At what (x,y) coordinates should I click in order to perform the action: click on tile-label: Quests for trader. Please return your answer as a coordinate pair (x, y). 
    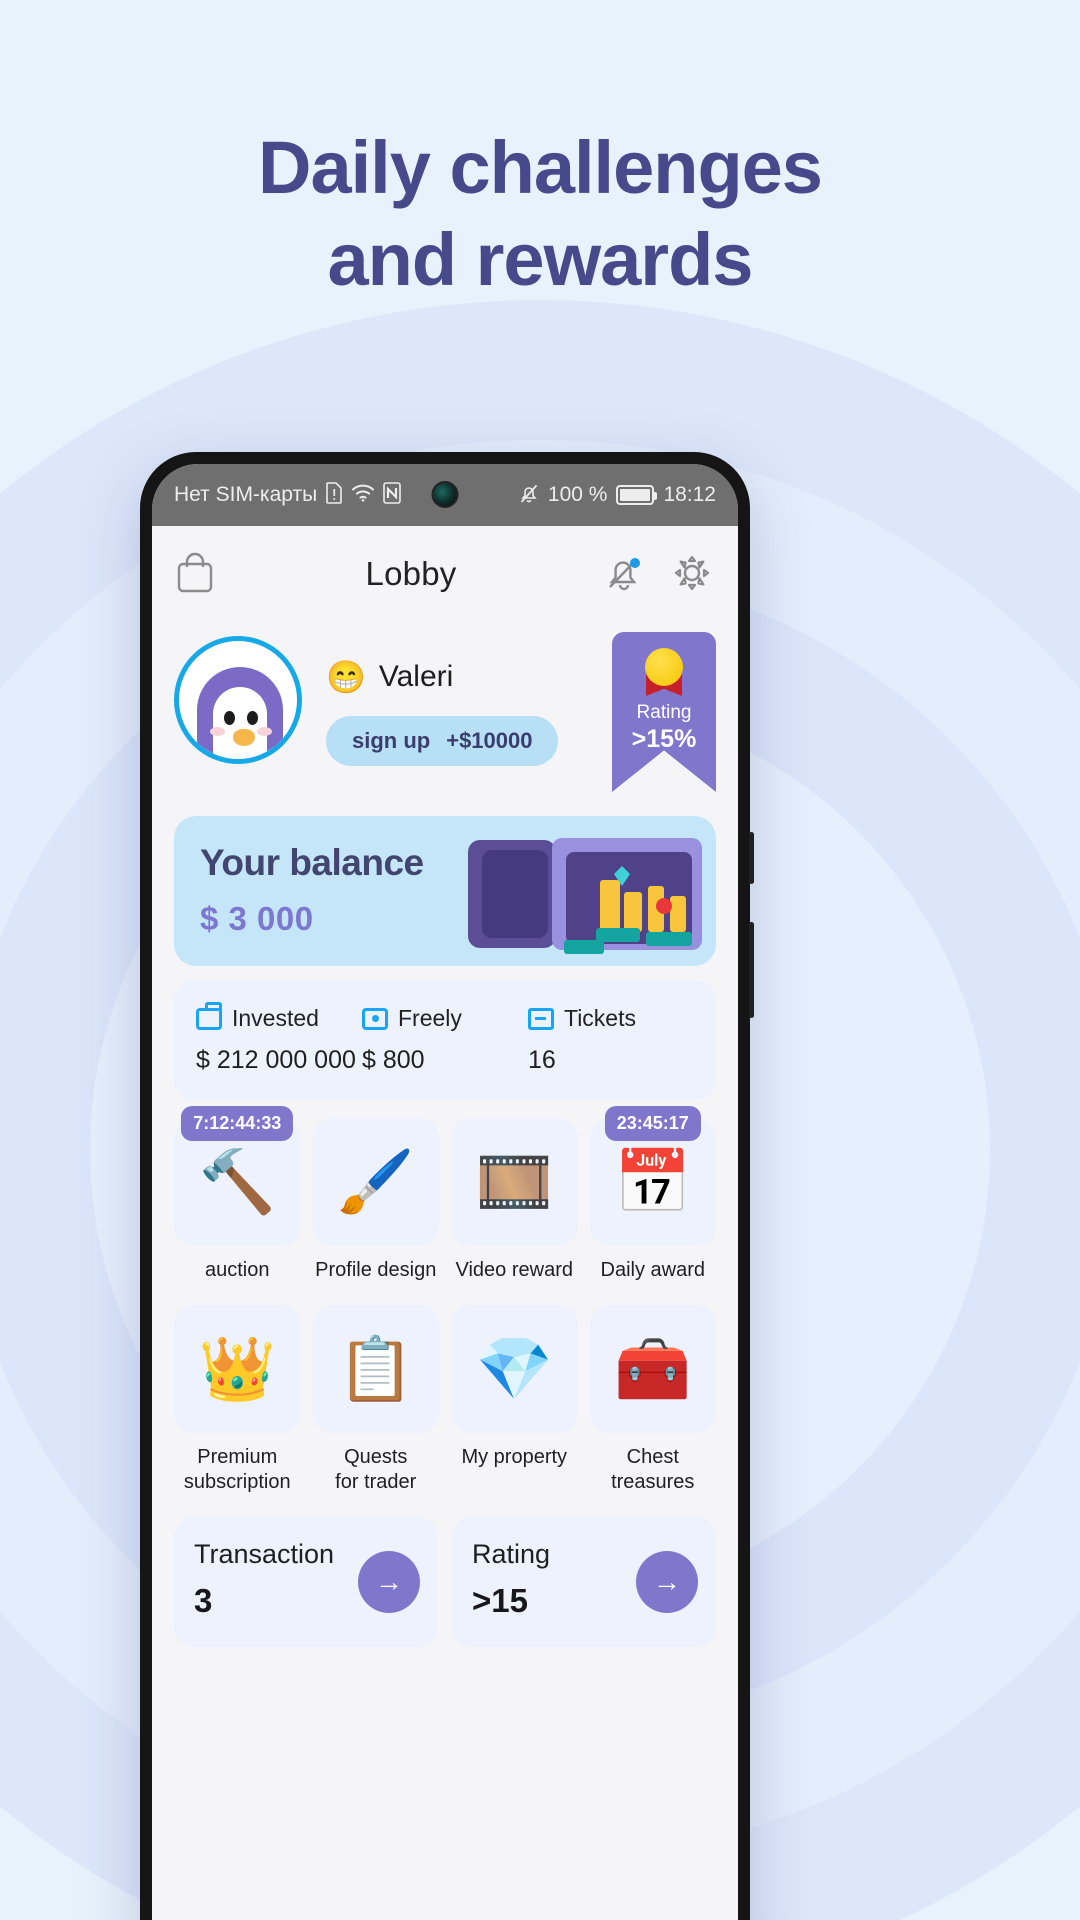
    Looking at the image, I should click on (376, 1469).